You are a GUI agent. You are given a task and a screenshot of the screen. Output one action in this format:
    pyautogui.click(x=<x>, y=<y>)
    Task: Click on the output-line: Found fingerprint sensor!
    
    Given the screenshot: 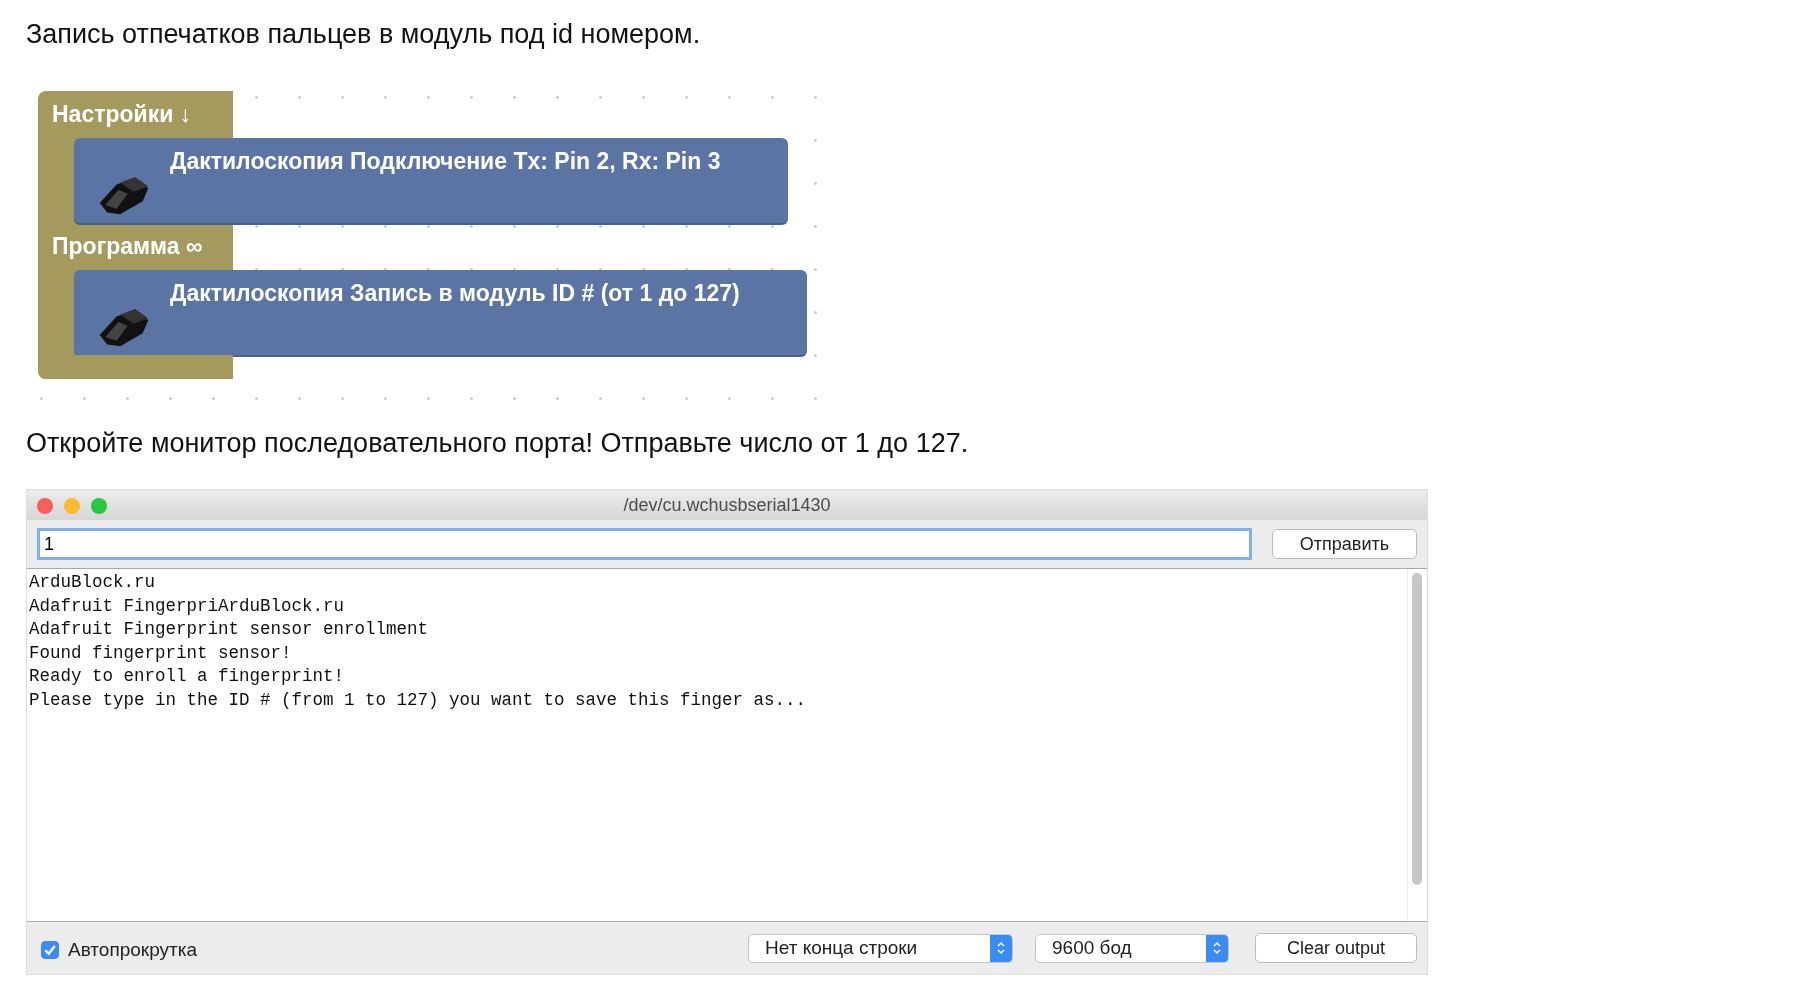 What is the action you would take?
    pyautogui.click(x=161, y=653)
    